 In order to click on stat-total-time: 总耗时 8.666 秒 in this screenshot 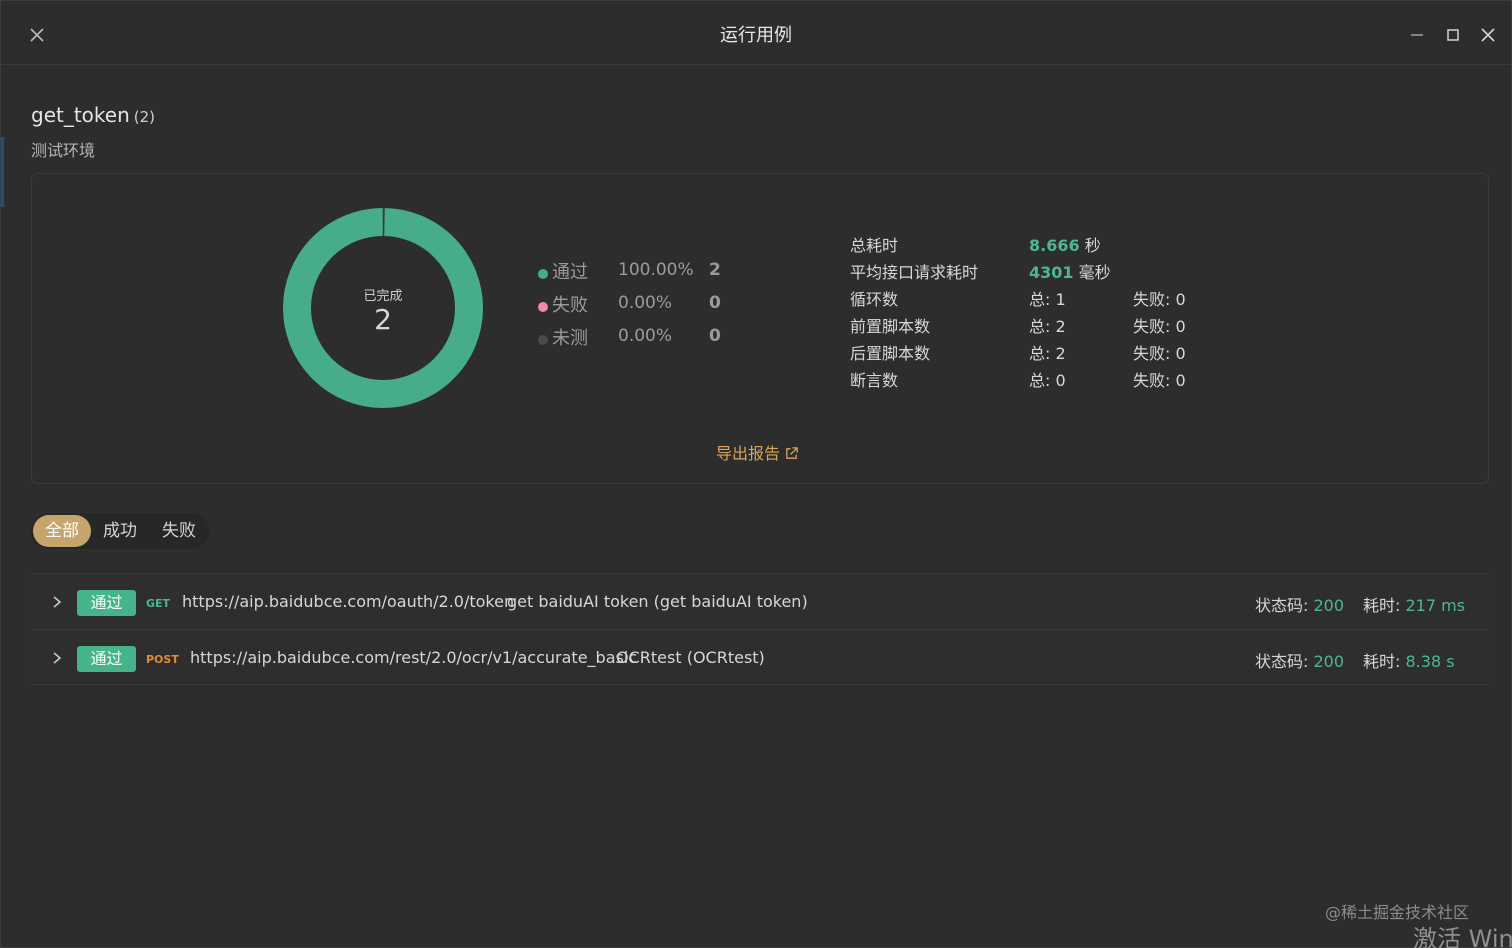, I will do `click(1050, 245)`.